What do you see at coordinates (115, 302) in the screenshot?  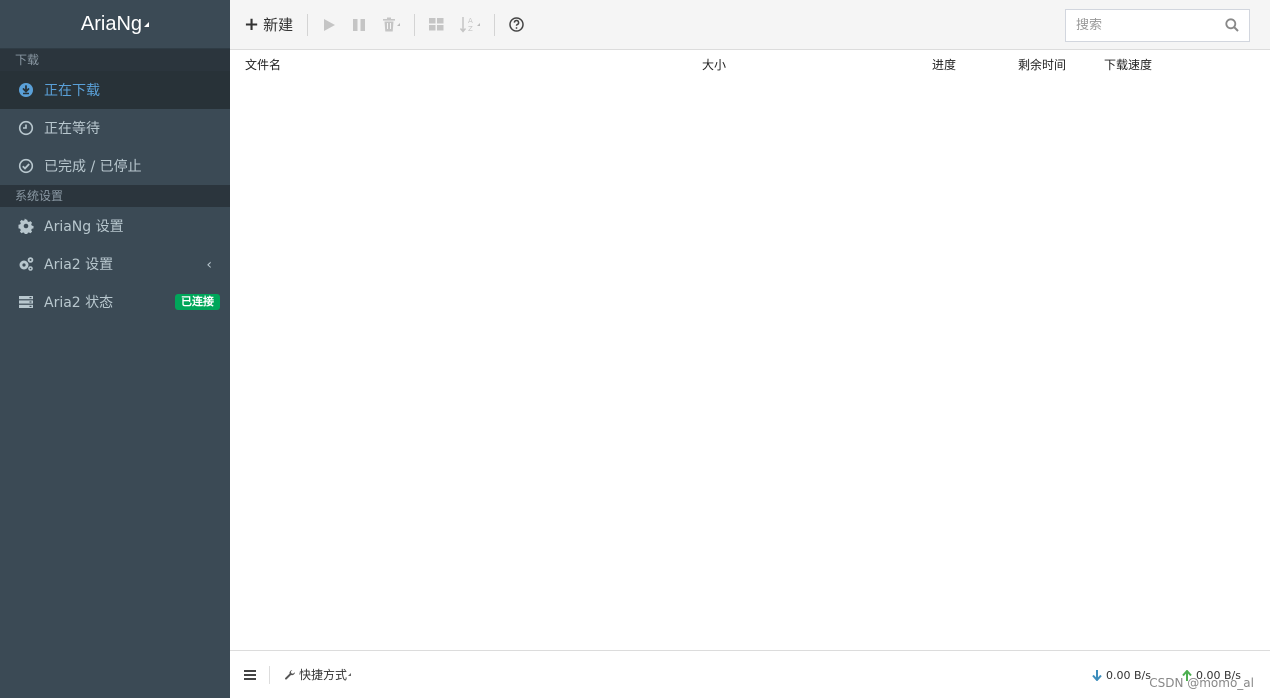 I see `sidebar-item-aria2-status: Aria2 状态 已连接` at bounding box center [115, 302].